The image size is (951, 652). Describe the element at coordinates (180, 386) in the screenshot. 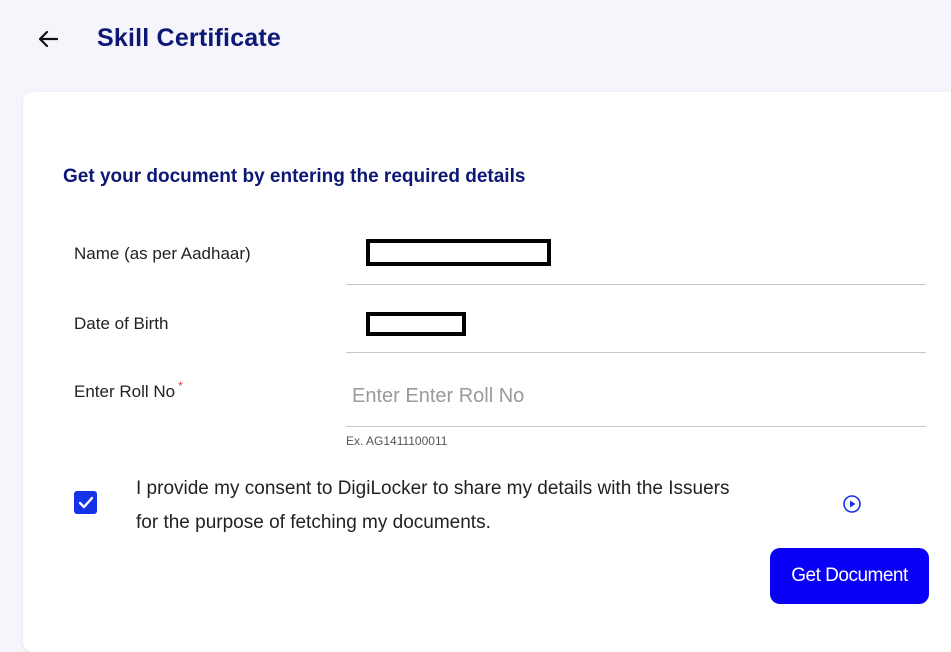

I see `required-indicator: *` at that location.